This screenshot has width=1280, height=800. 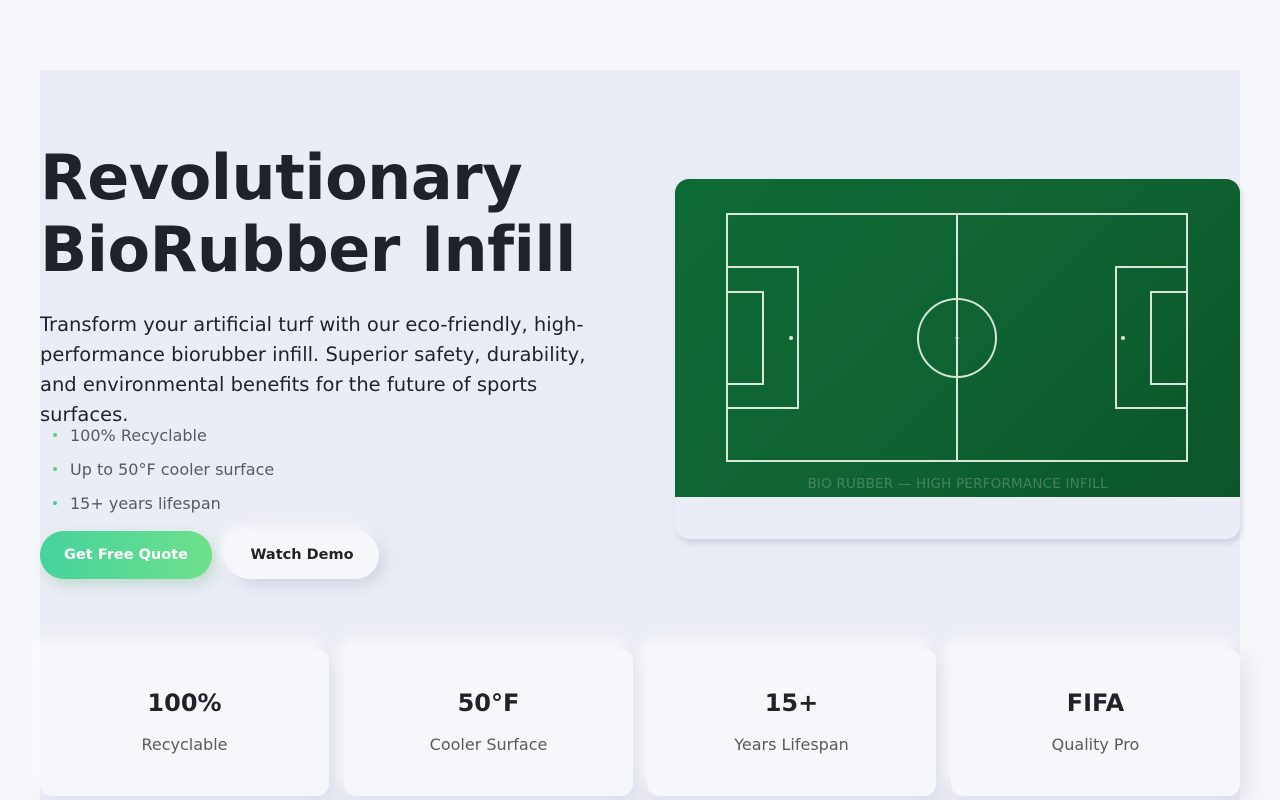 I want to click on stat-label: Cooler Surface, so click(x=488, y=744).